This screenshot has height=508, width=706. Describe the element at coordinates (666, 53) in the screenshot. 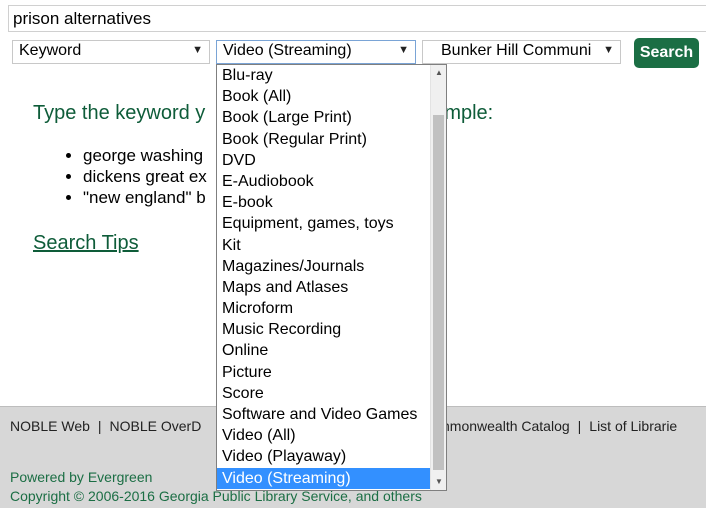

I see `search-button: Search` at that location.